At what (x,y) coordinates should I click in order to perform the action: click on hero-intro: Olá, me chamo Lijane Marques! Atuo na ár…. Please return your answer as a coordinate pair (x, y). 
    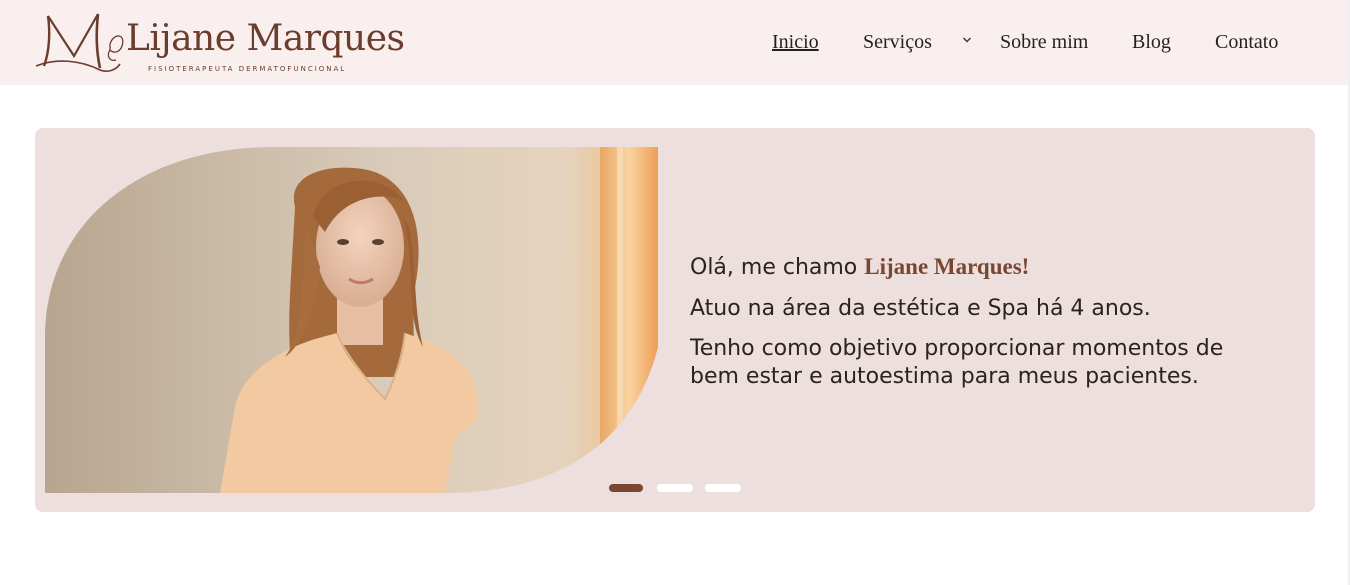
    Looking at the image, I should click on (990, 321).